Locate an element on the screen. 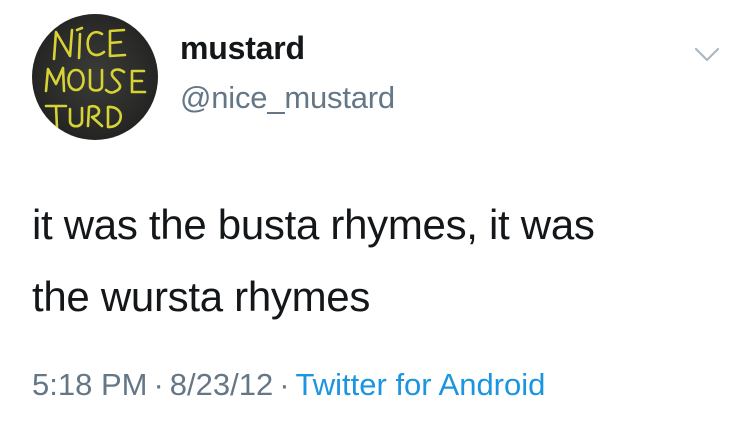 This screenshot has width=750, height=433. avatar-graffiti-image is located at coordinates (95, 78).